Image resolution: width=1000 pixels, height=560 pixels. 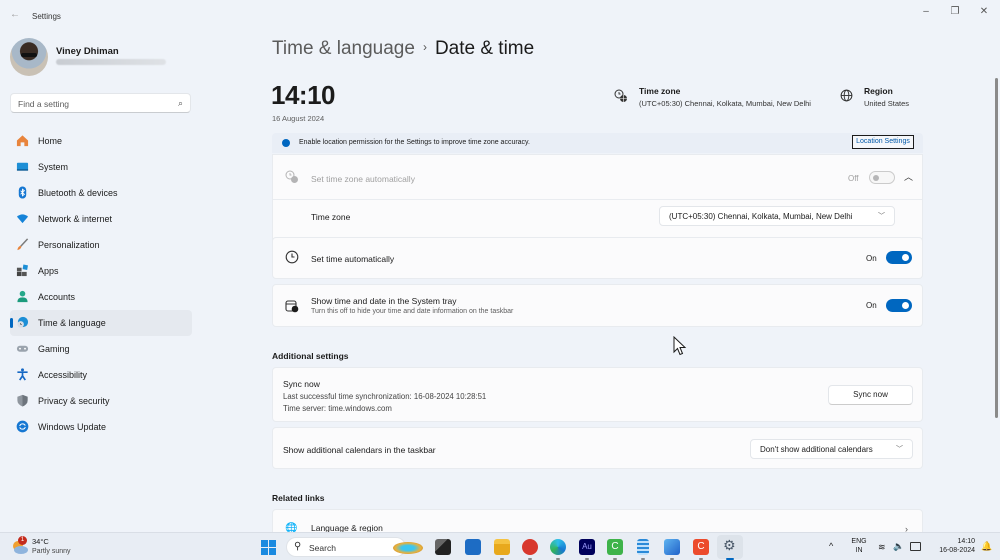 I want to click on user-profile: Viney Dhiman, so click(x=110, y=58).